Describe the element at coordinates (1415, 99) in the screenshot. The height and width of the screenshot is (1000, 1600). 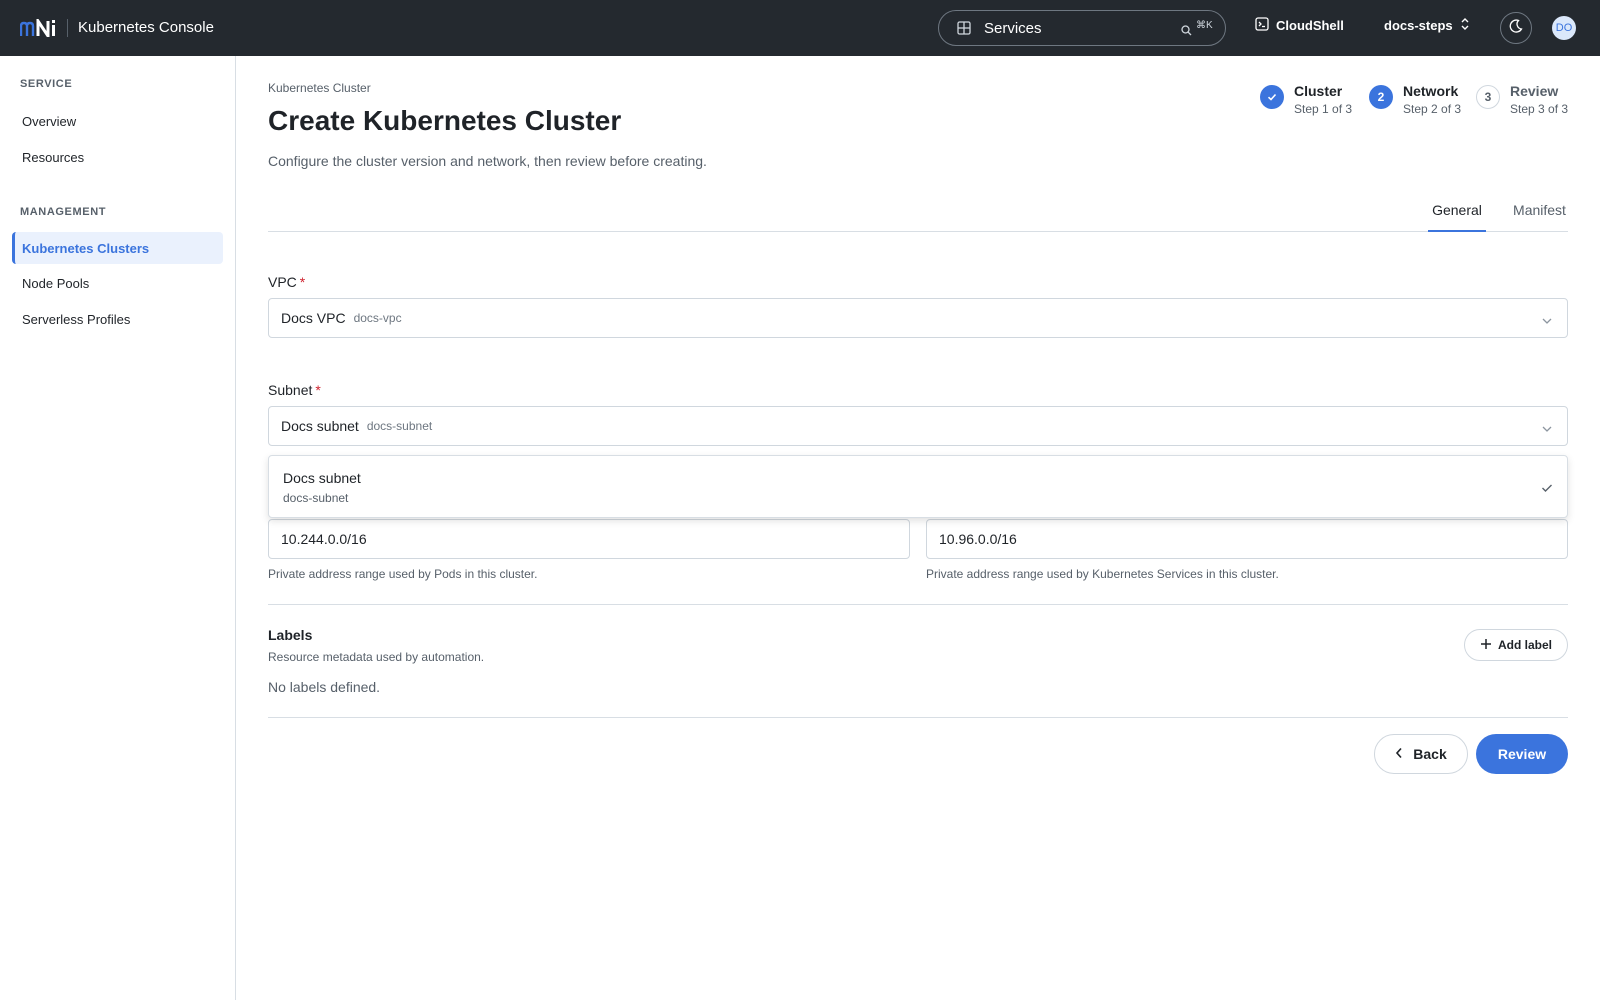
I see `step-network: 2 Network Step 2 of 3` at that location.